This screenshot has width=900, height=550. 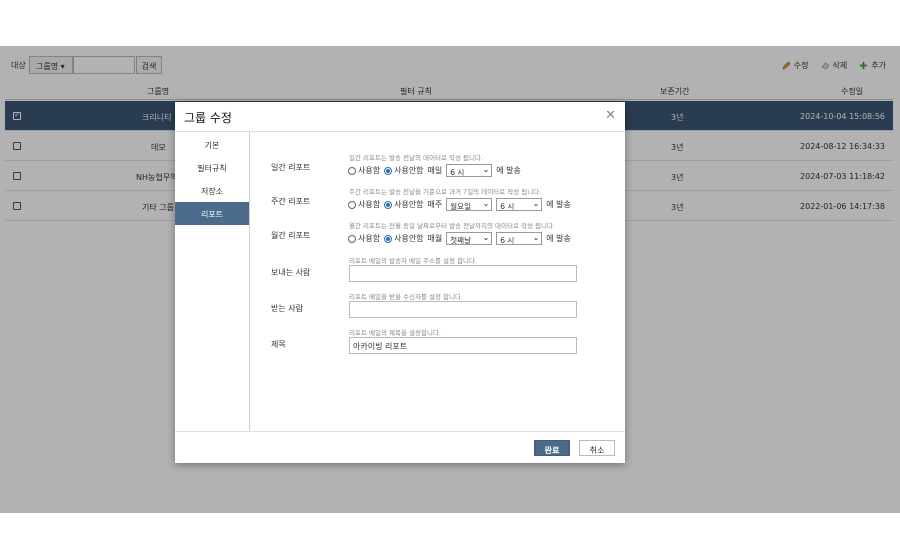 What do you see at coordinates (409, 238) in the screenshot?
I see `monthly-nouse-label: 사용안함` at bounding box center [409, 238].